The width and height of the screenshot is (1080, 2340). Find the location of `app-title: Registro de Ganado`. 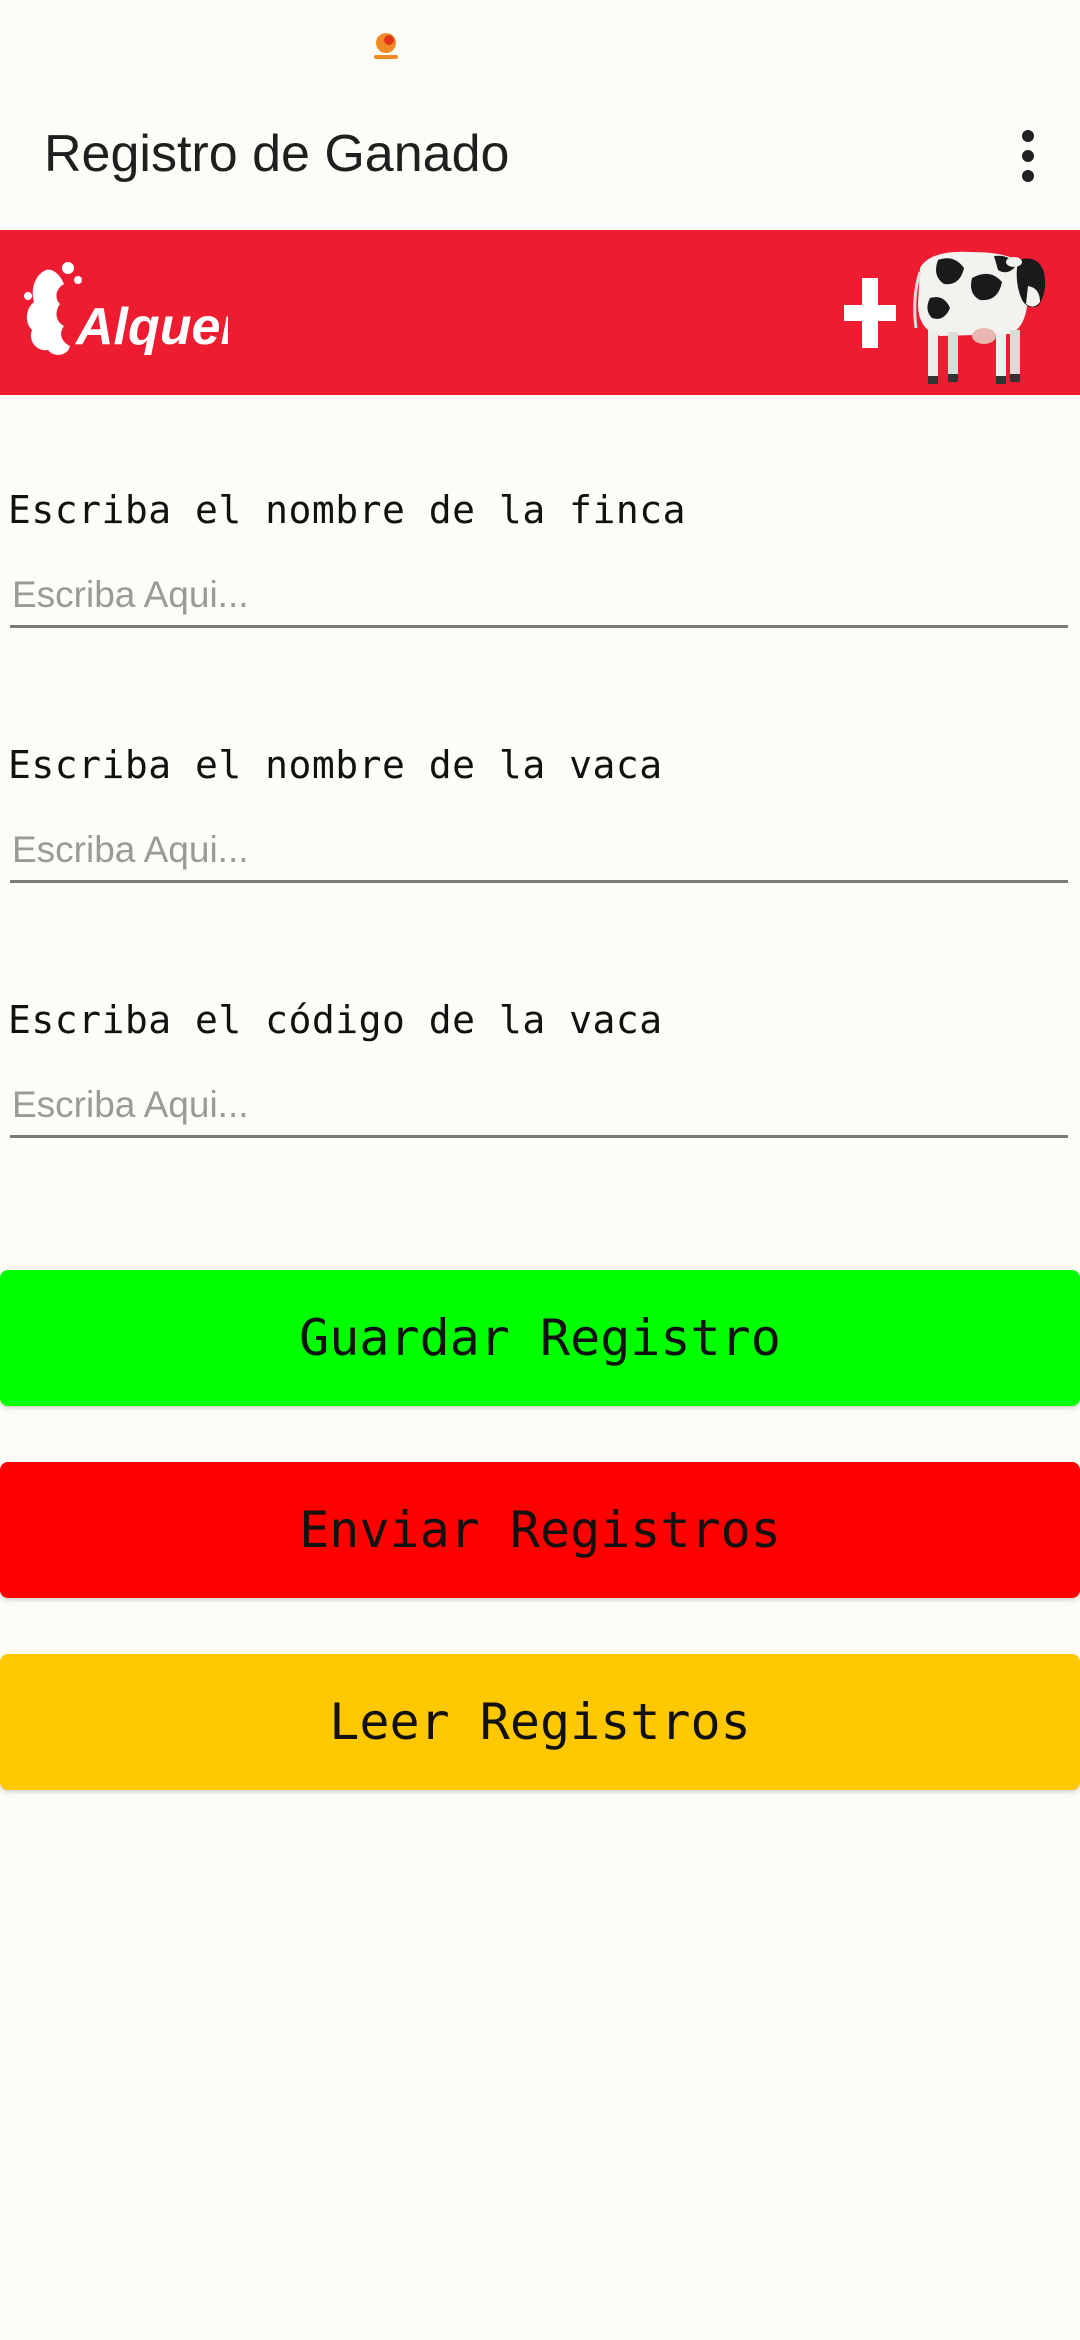

app-title: Registro de Ganado is located at coordinates (277, 154).